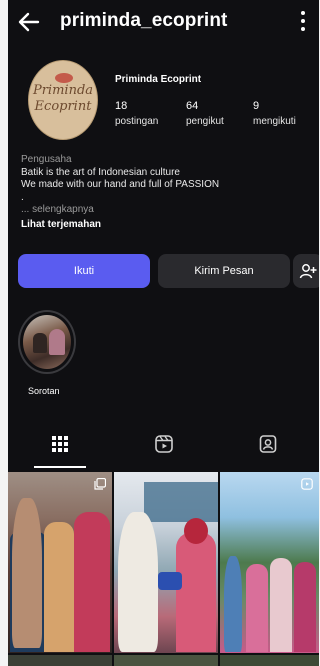 This screenshot has height=666, width=320. Describe the element at coordinates (22, 197) in the screenshot. I see `bio-line: .` at that location.